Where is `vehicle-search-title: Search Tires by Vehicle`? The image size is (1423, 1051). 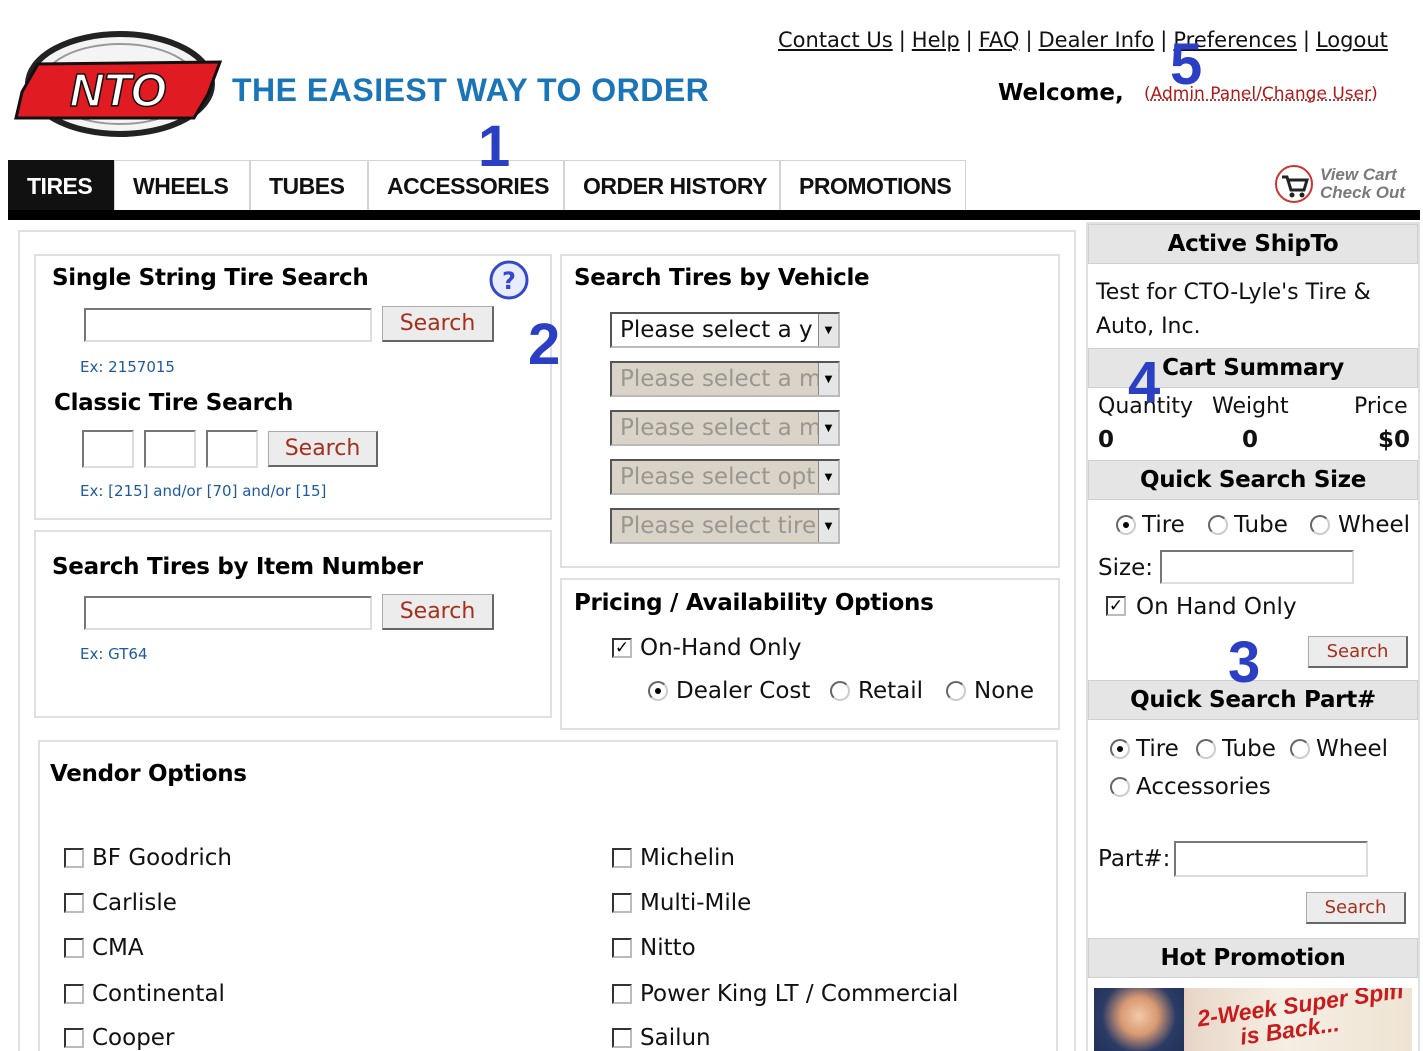
vehicle-search-title: Search Tires by Vehicle is located at coordinates (722, 278).